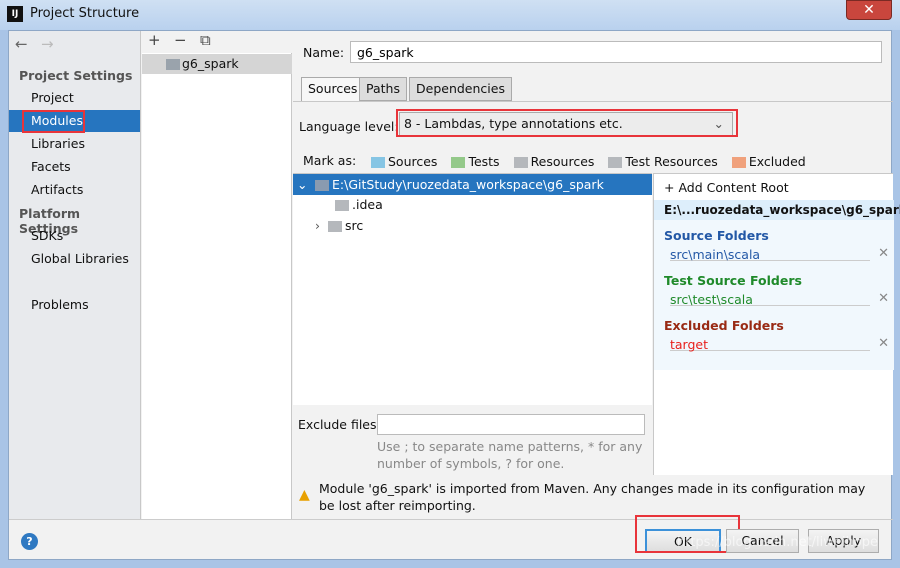 This screenshot has height=568, width=900. Describe the element at coordinates (883, 253) in the screenshot. I see `remove-source-icon: ✕` at that location.